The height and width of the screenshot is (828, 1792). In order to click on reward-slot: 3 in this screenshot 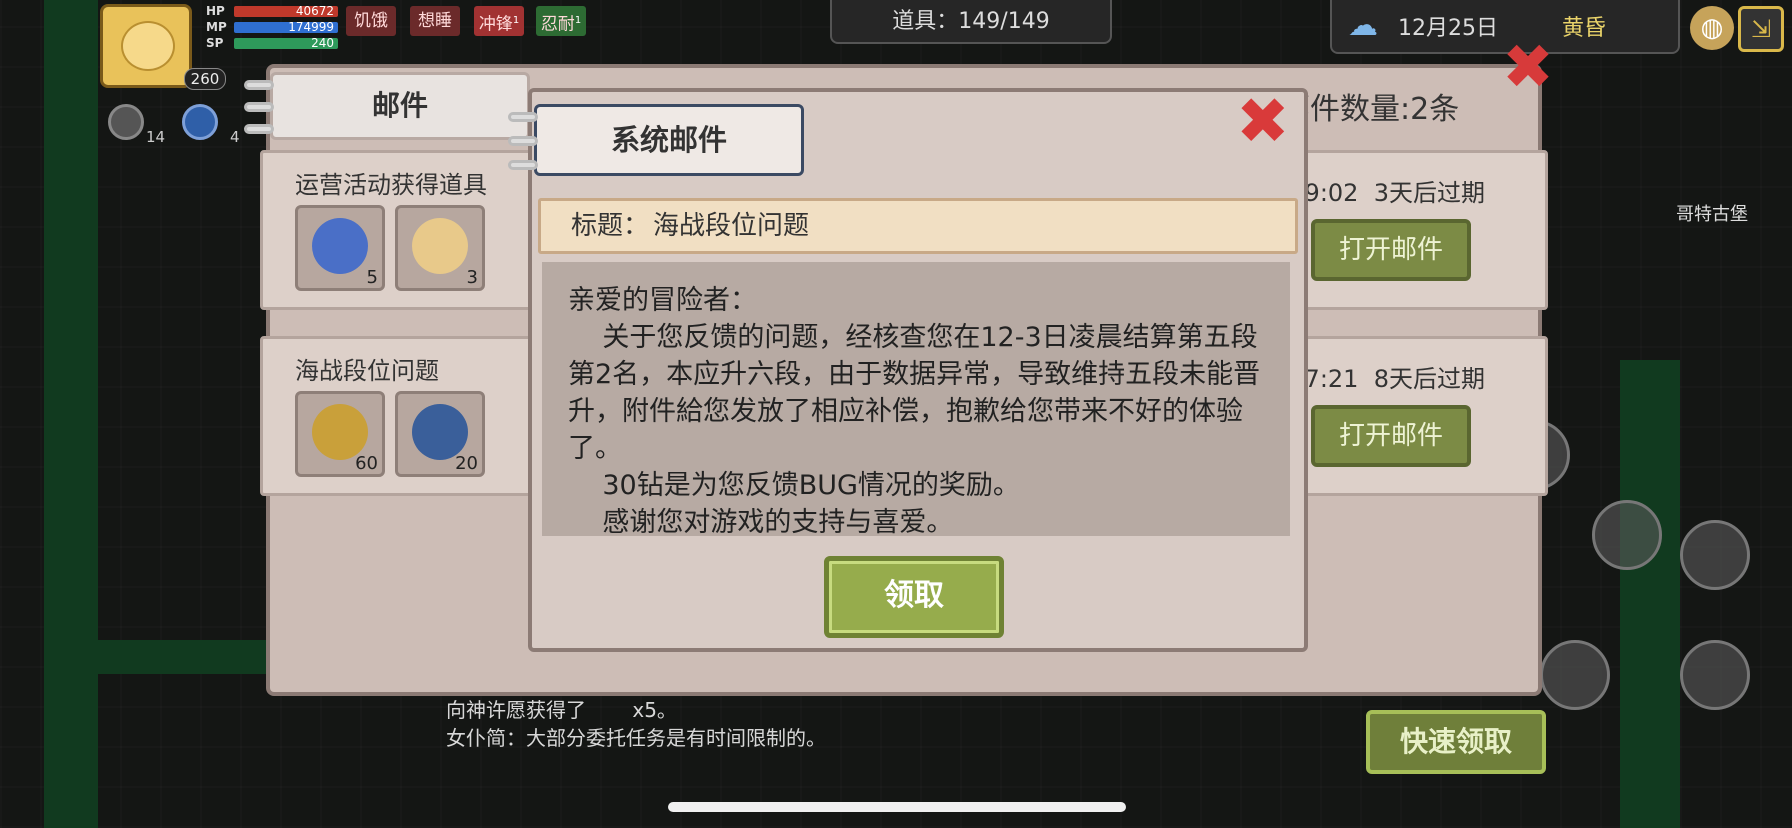, I will do `click(440, 248)`.